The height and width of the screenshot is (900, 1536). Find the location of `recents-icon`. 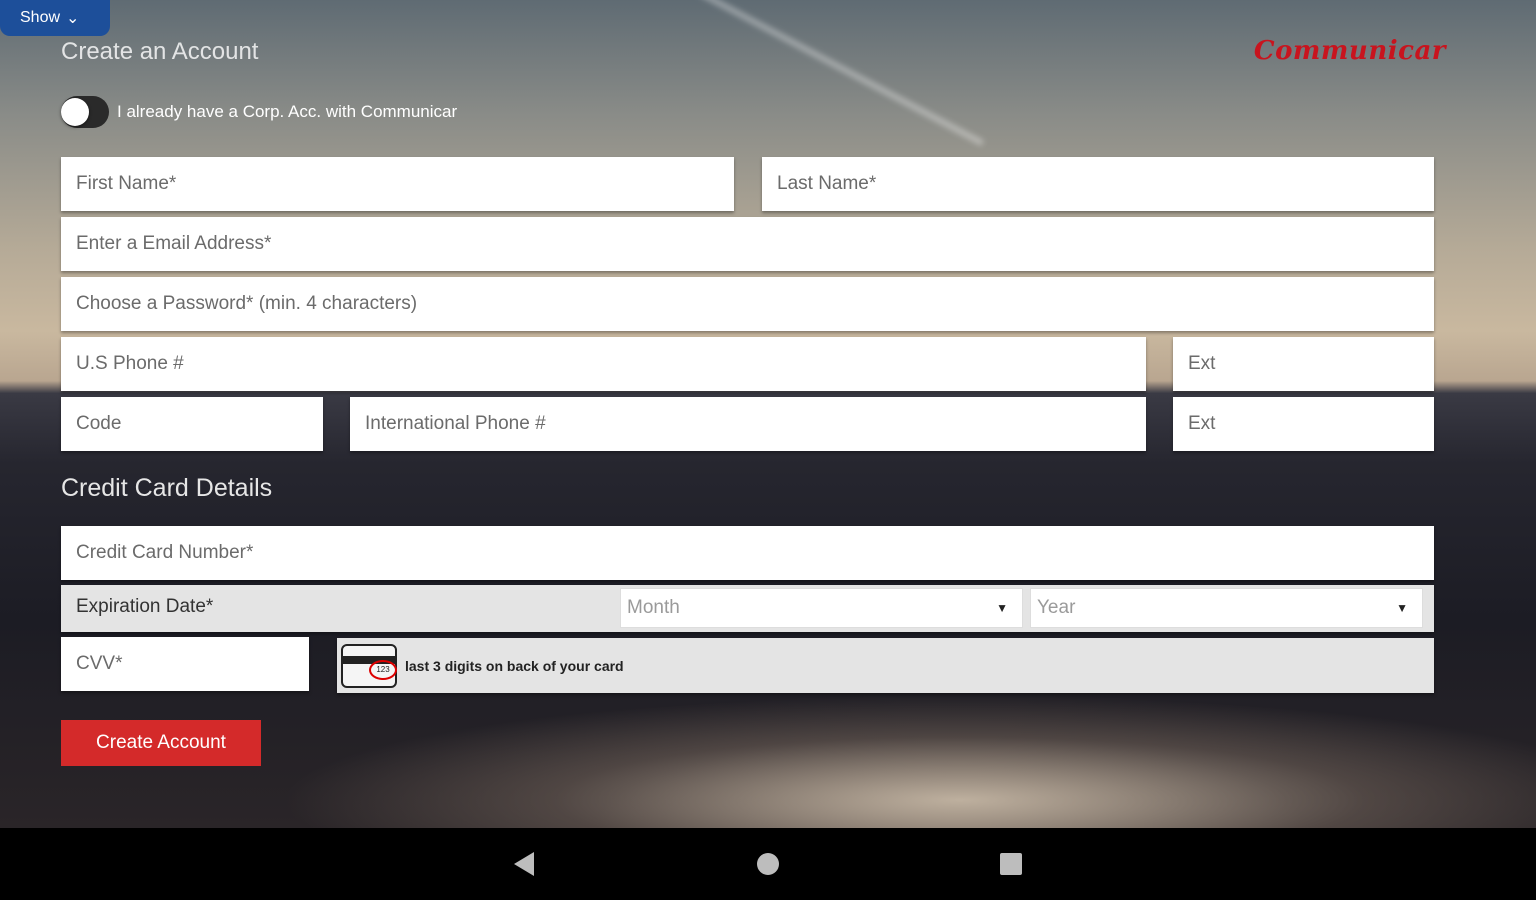

recents-icon is located at coordinates (1011, 864).